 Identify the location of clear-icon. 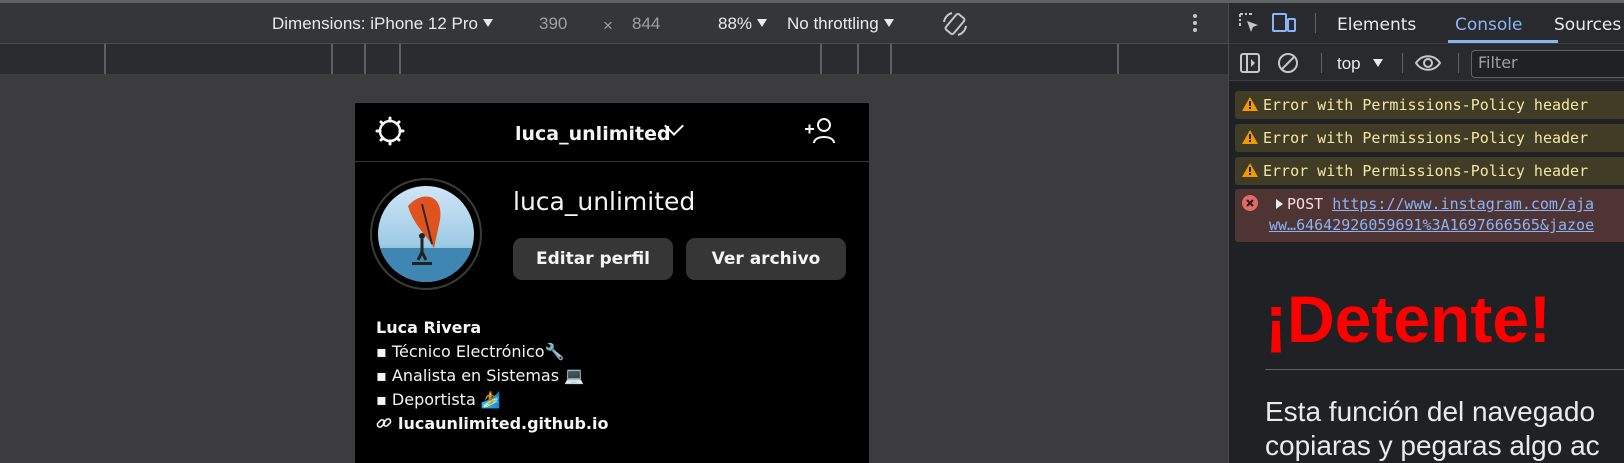
(1288, 63).